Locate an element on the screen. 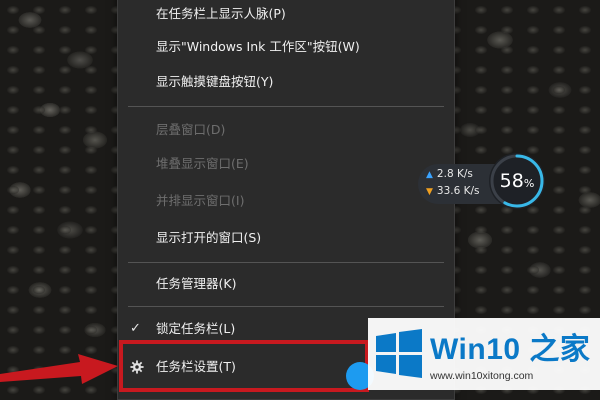 Image resolution: width=600 pixels, height=400 pixels. memory-usage-value: 58% is located at coordinates (517, 181).